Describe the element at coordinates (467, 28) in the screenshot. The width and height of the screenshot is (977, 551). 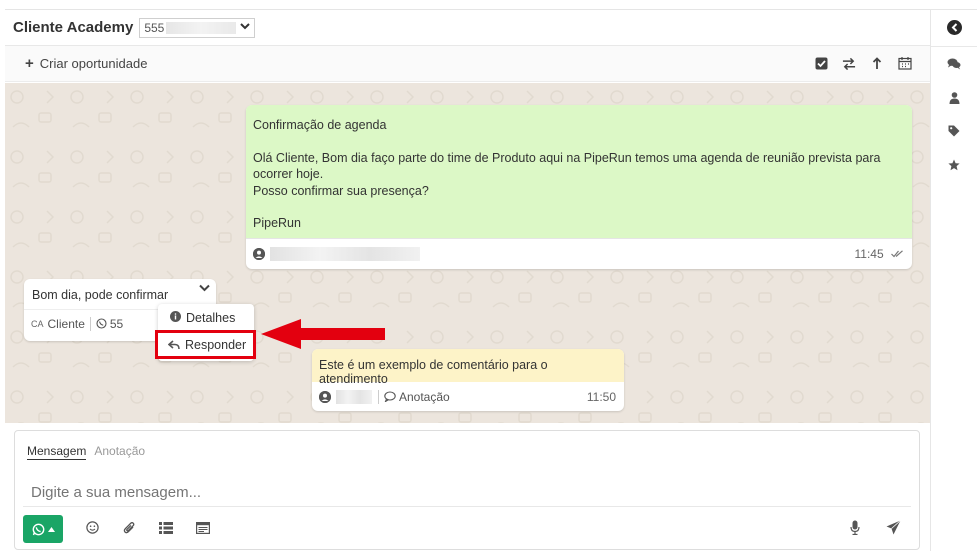
I see `chat-header: Cliente Academy 555` at that location.